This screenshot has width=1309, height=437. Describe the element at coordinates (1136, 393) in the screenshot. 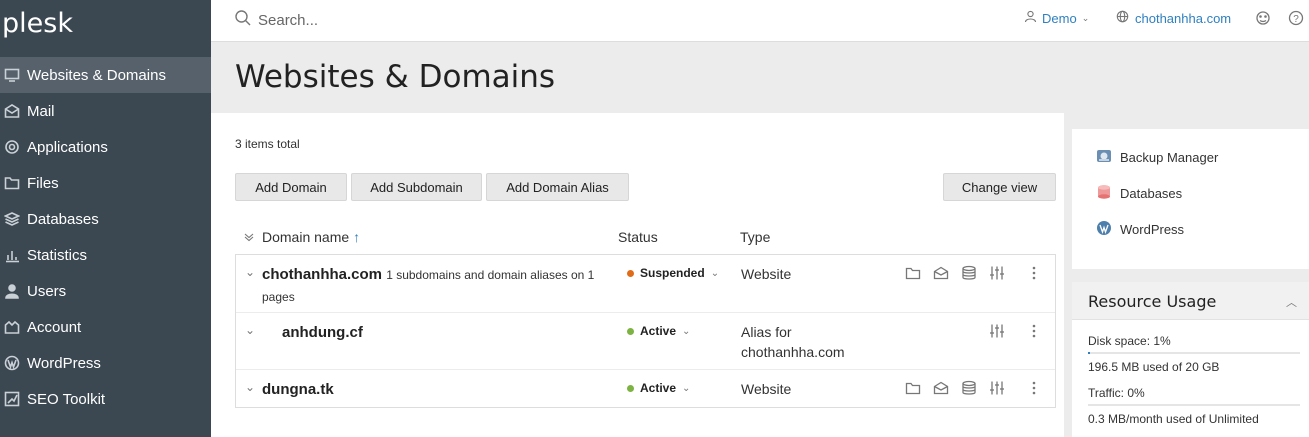

I see `traffic-value: 0%` at that location.